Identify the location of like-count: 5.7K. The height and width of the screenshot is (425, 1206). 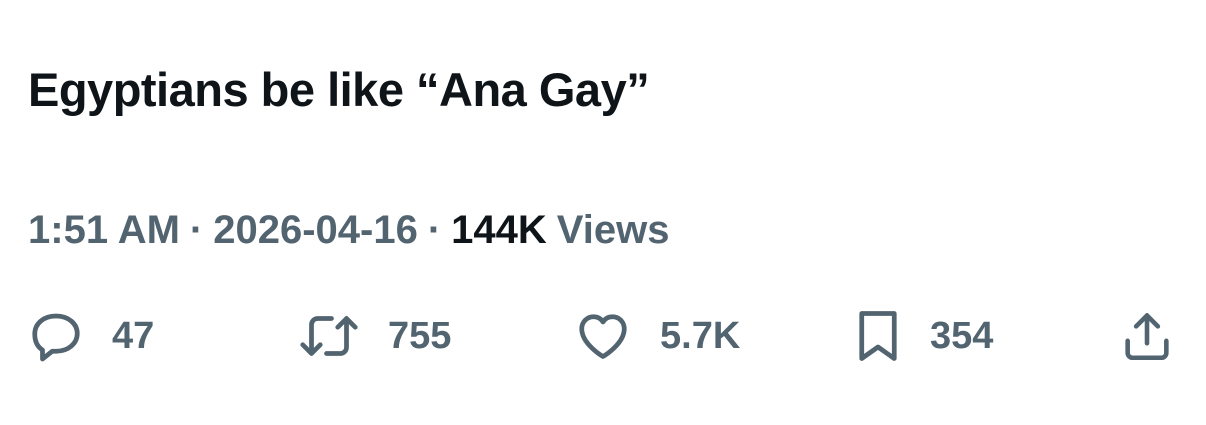
(700, 335).